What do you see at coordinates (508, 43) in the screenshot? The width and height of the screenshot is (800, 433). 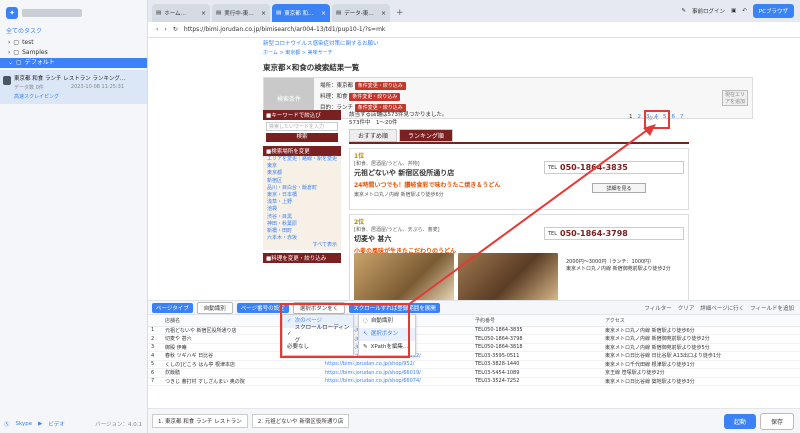 I see `notice-link: 新型コロナウイルス感染症対策に関するお願い` at bounding box center [508, 43].